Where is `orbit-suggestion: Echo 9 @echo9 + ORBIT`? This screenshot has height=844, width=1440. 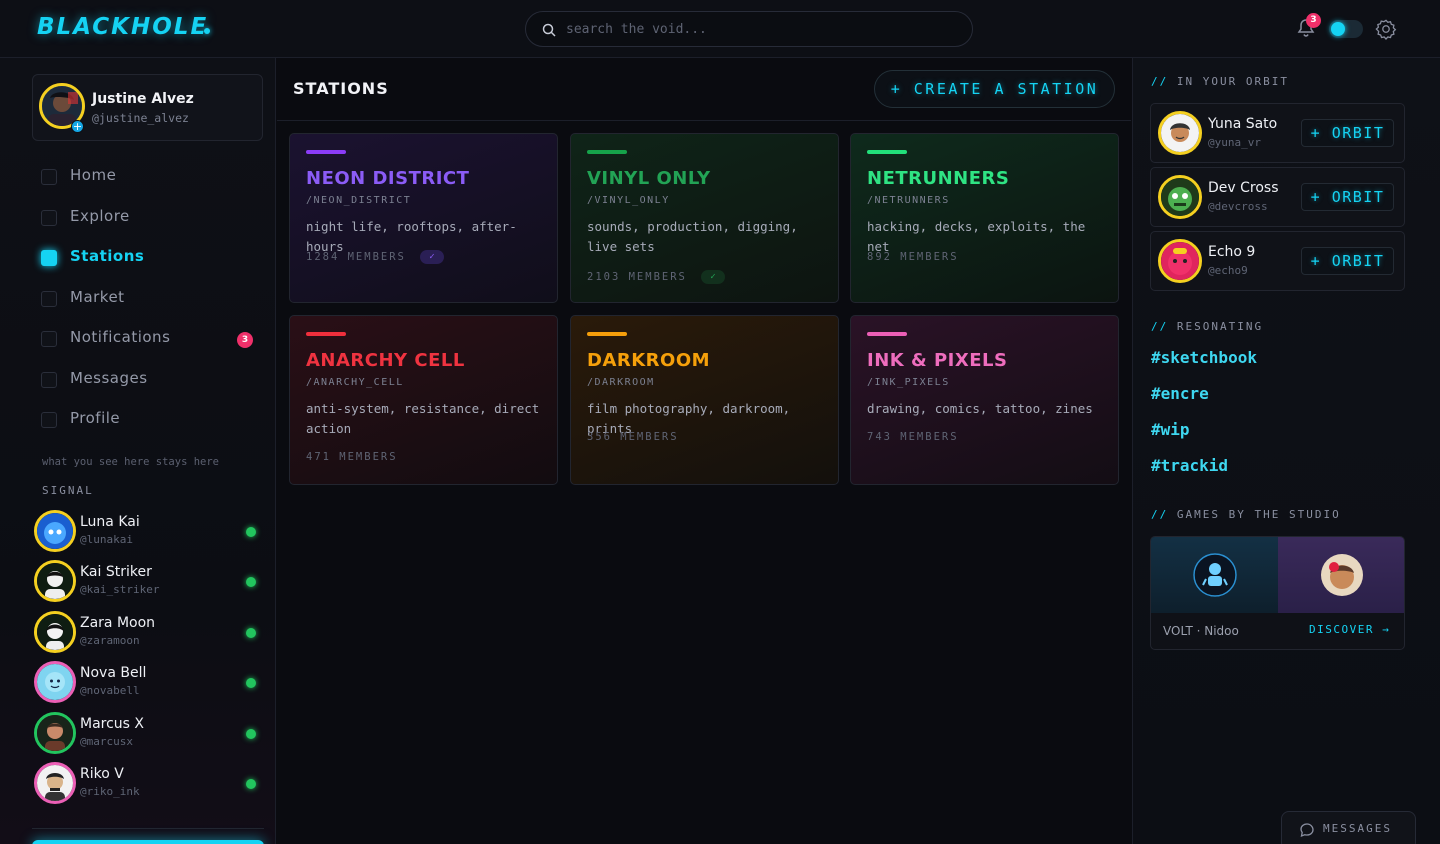
orbit-suggestion: Echo 9 @echo9 + ORBIT is located at coordinates (1277, 261).